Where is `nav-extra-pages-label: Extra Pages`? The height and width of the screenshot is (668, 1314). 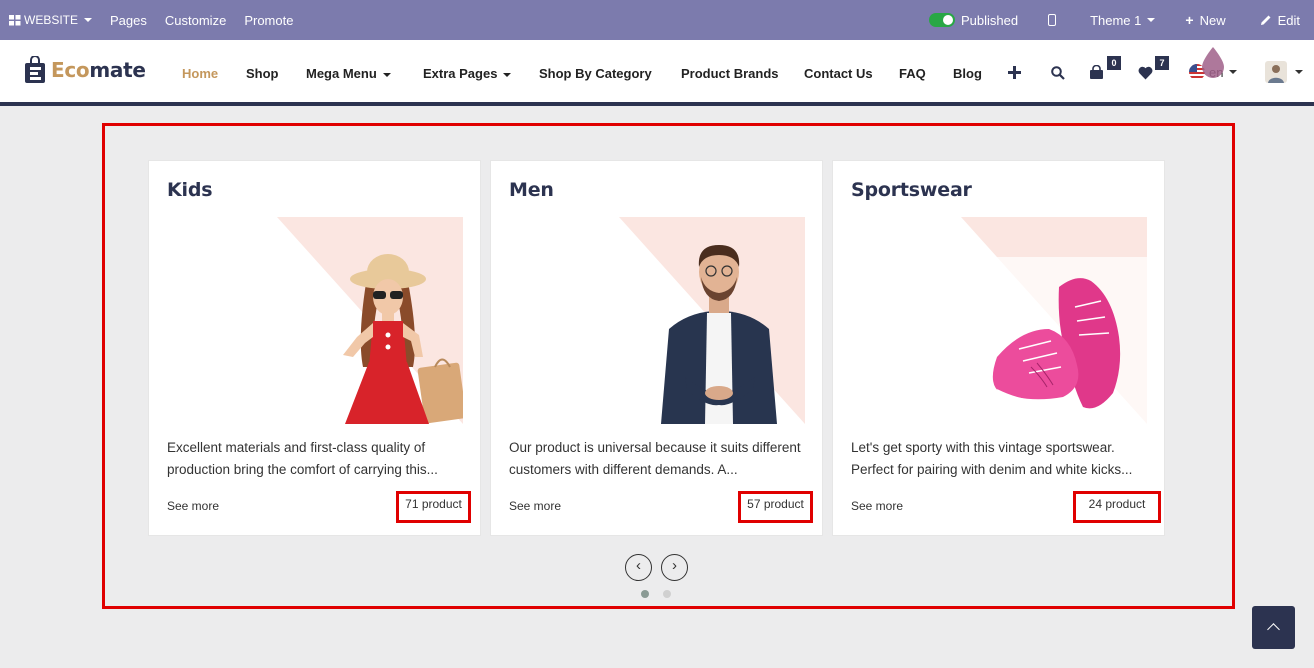
nav-extra-pages-label: Extra Pages is located at coordinates (460, 73).